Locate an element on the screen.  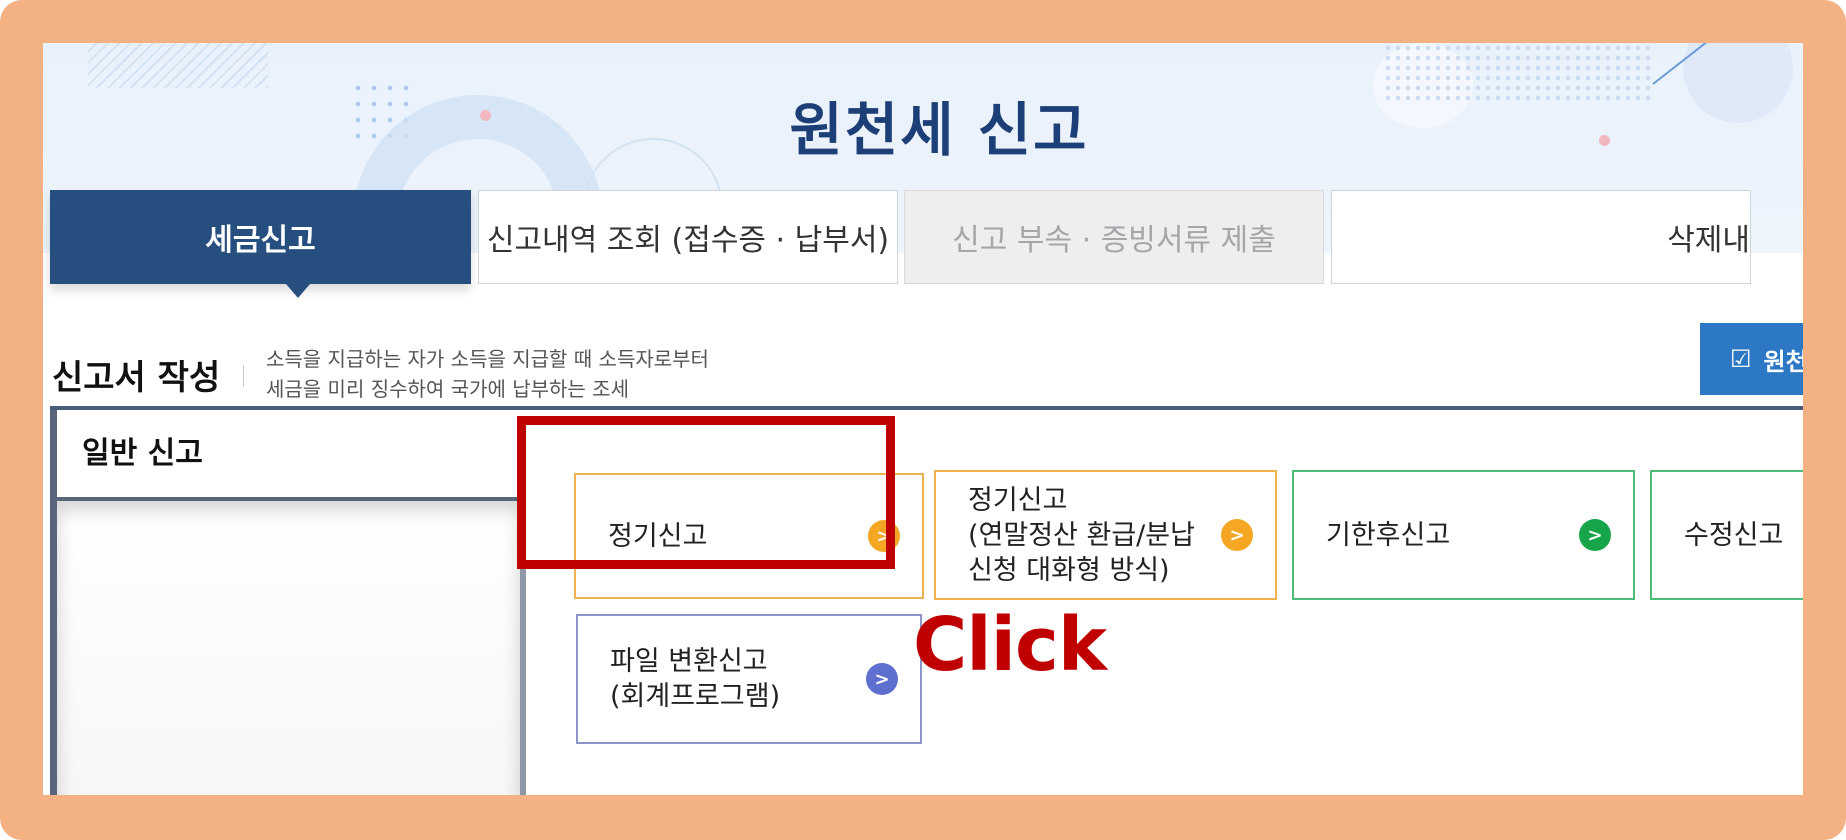
card-label-line: (회계프로그램) is located at coordinates (695, 696).